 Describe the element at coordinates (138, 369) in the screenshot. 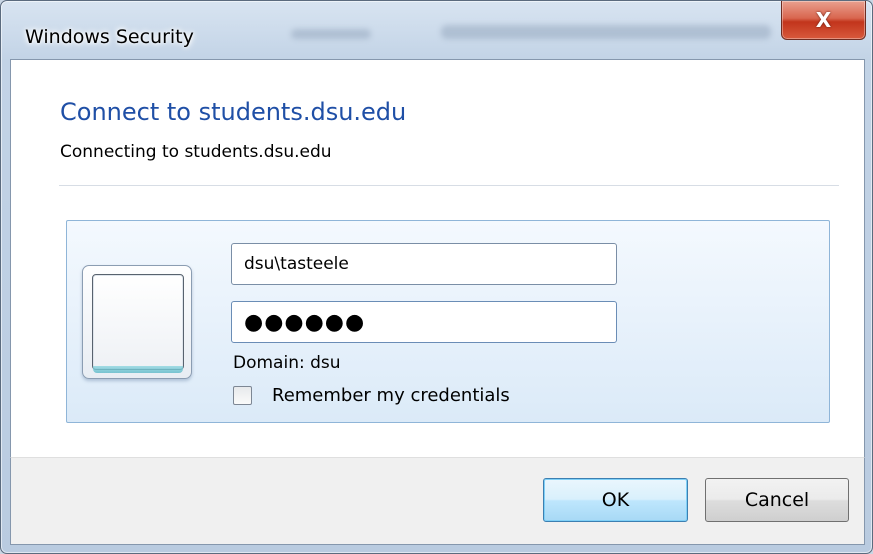

I see `user-tile-glow` at that location.